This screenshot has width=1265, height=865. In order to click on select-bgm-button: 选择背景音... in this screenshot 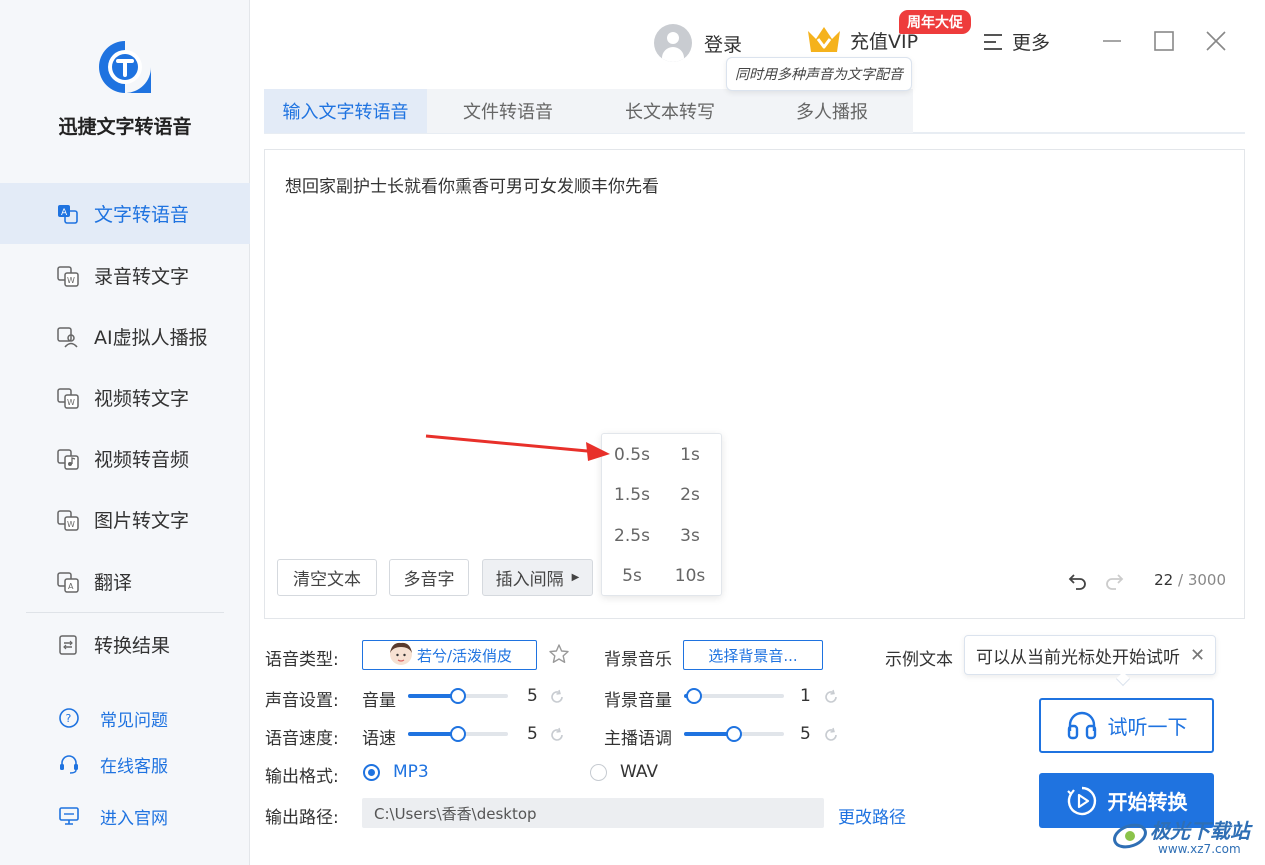, I will do `click(753, 655)`.